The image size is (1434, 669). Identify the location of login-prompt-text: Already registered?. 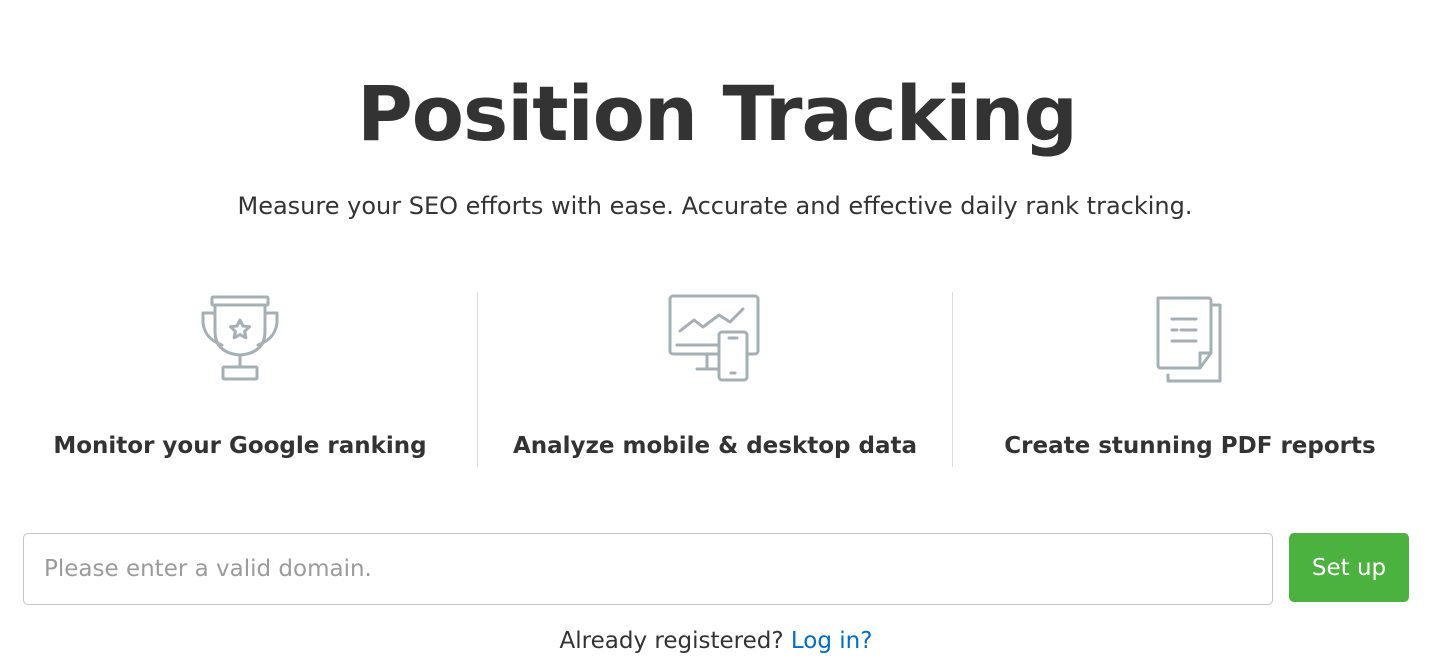
(671, 641).